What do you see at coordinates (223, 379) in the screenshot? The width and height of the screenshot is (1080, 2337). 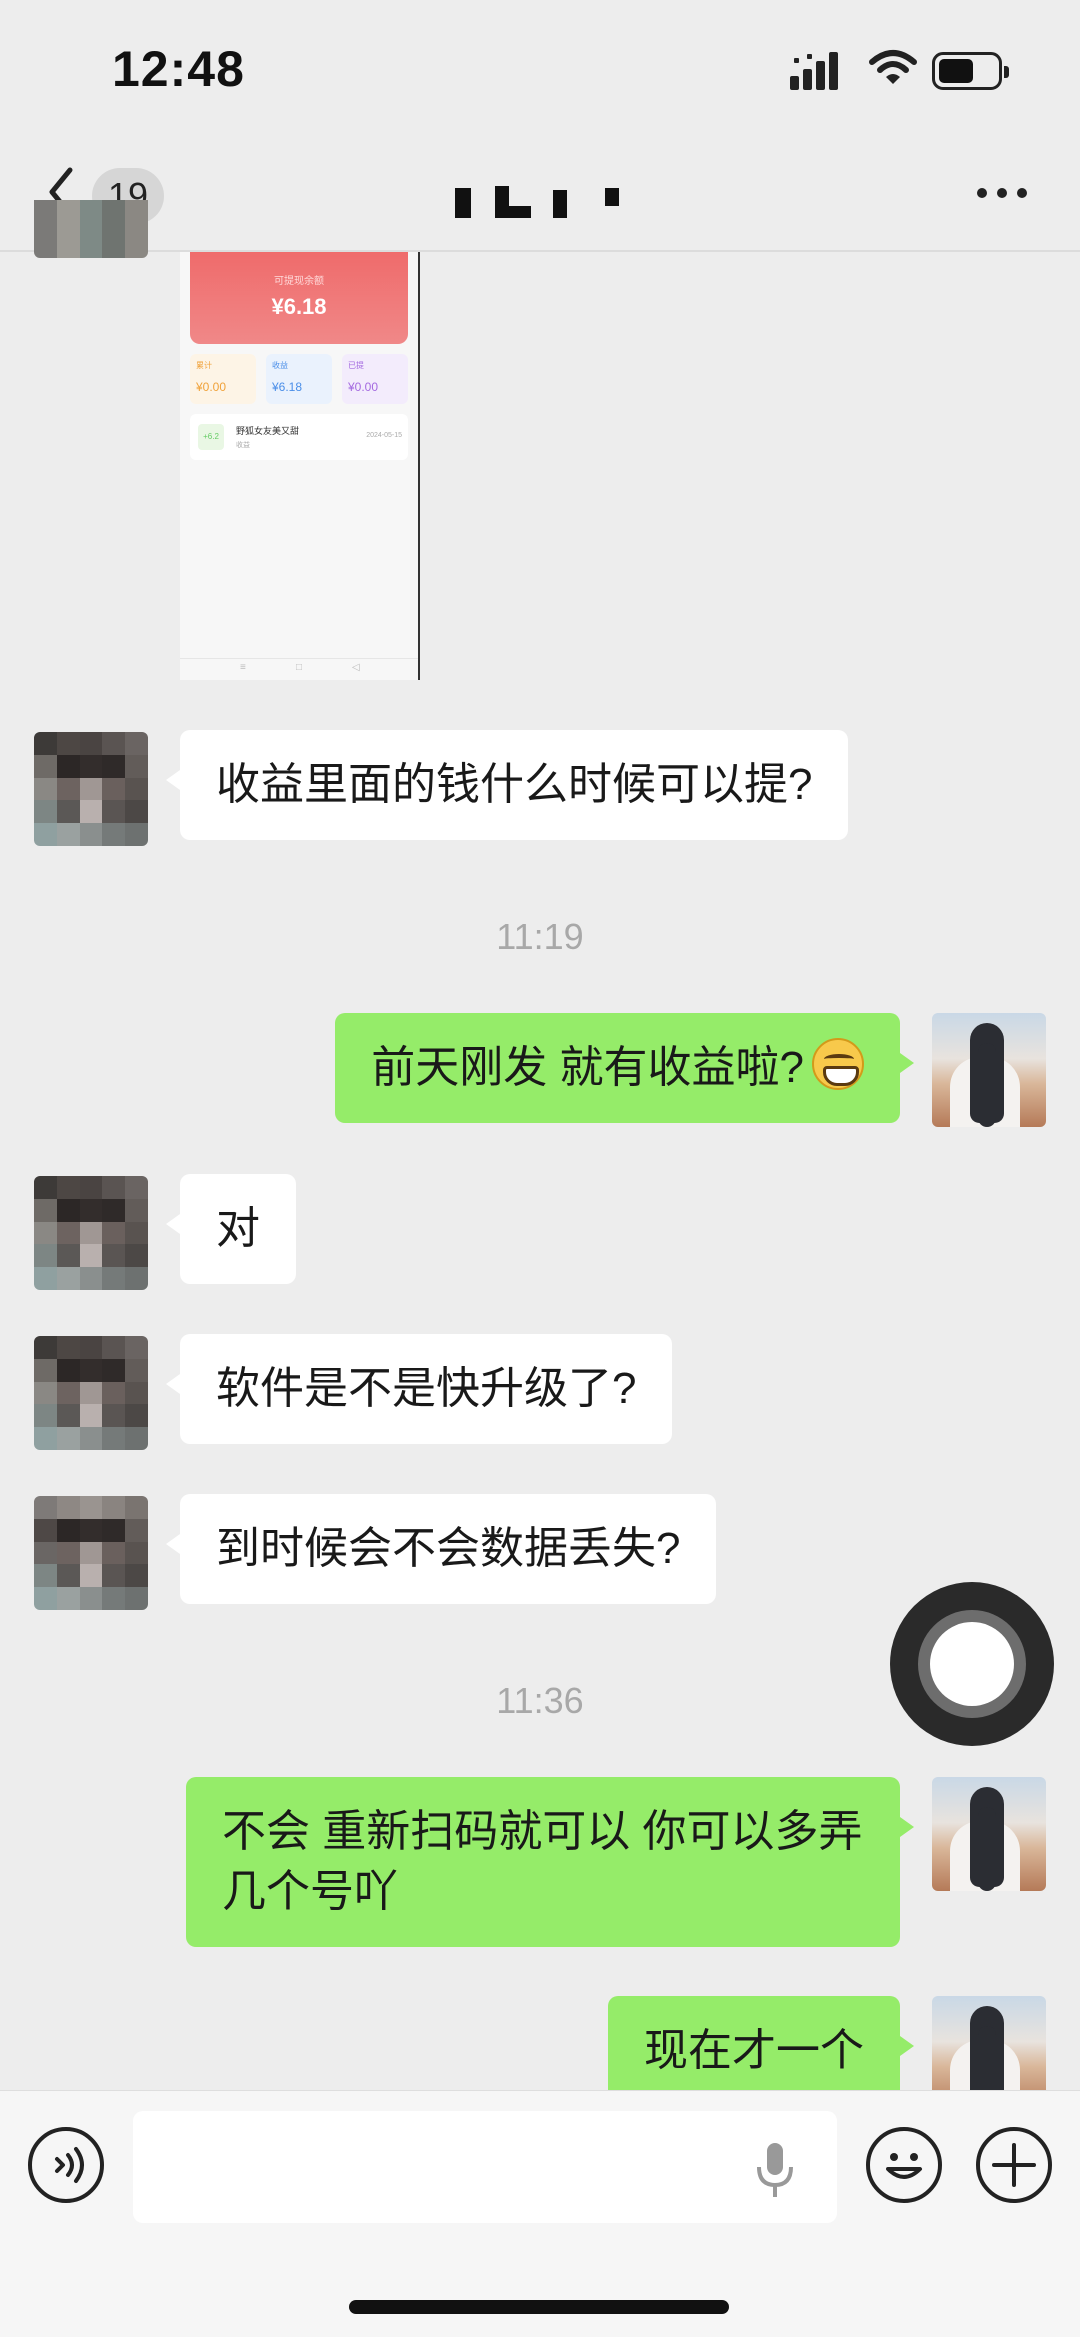 I see `stat-card: 累计 ¥0.00` at bounding box center [223, 379].